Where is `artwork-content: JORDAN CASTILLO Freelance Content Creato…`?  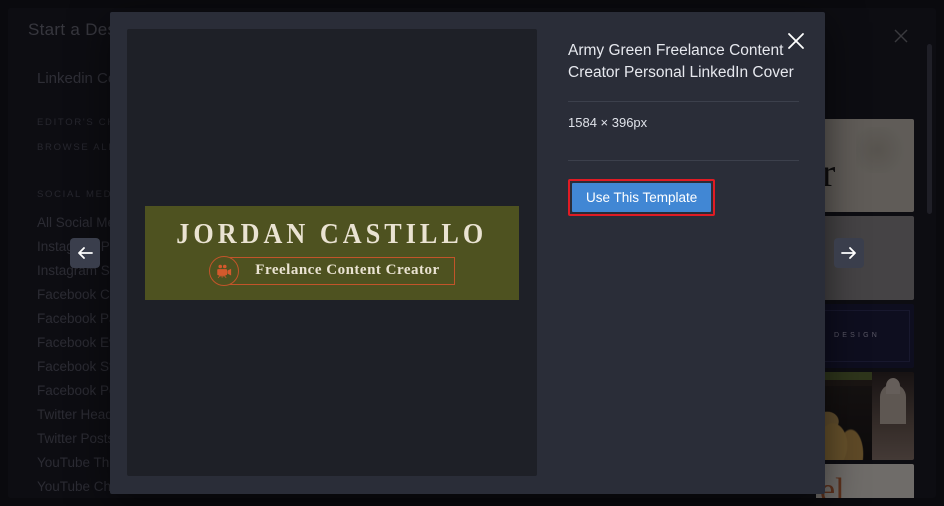 artwork-content: JORDAN CASTILLO Freelance Content Creato… is located at coordinates (332, 253).